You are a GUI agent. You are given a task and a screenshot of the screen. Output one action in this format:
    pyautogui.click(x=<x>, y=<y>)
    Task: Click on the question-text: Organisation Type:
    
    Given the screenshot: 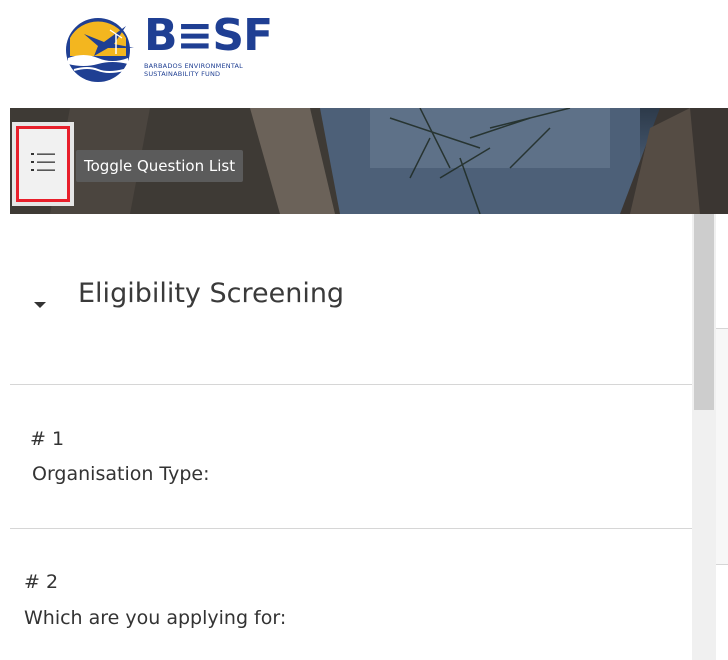 What is the action you would take?
    pyautogui.click(x=121, y=474)
    